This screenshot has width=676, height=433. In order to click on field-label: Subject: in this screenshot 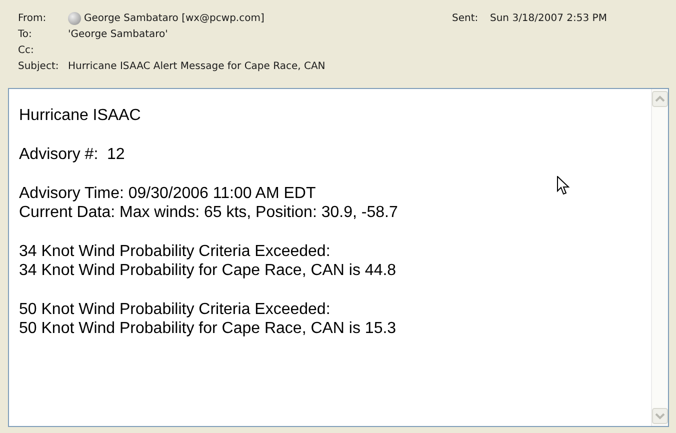, I will do `click(39, 67)`.